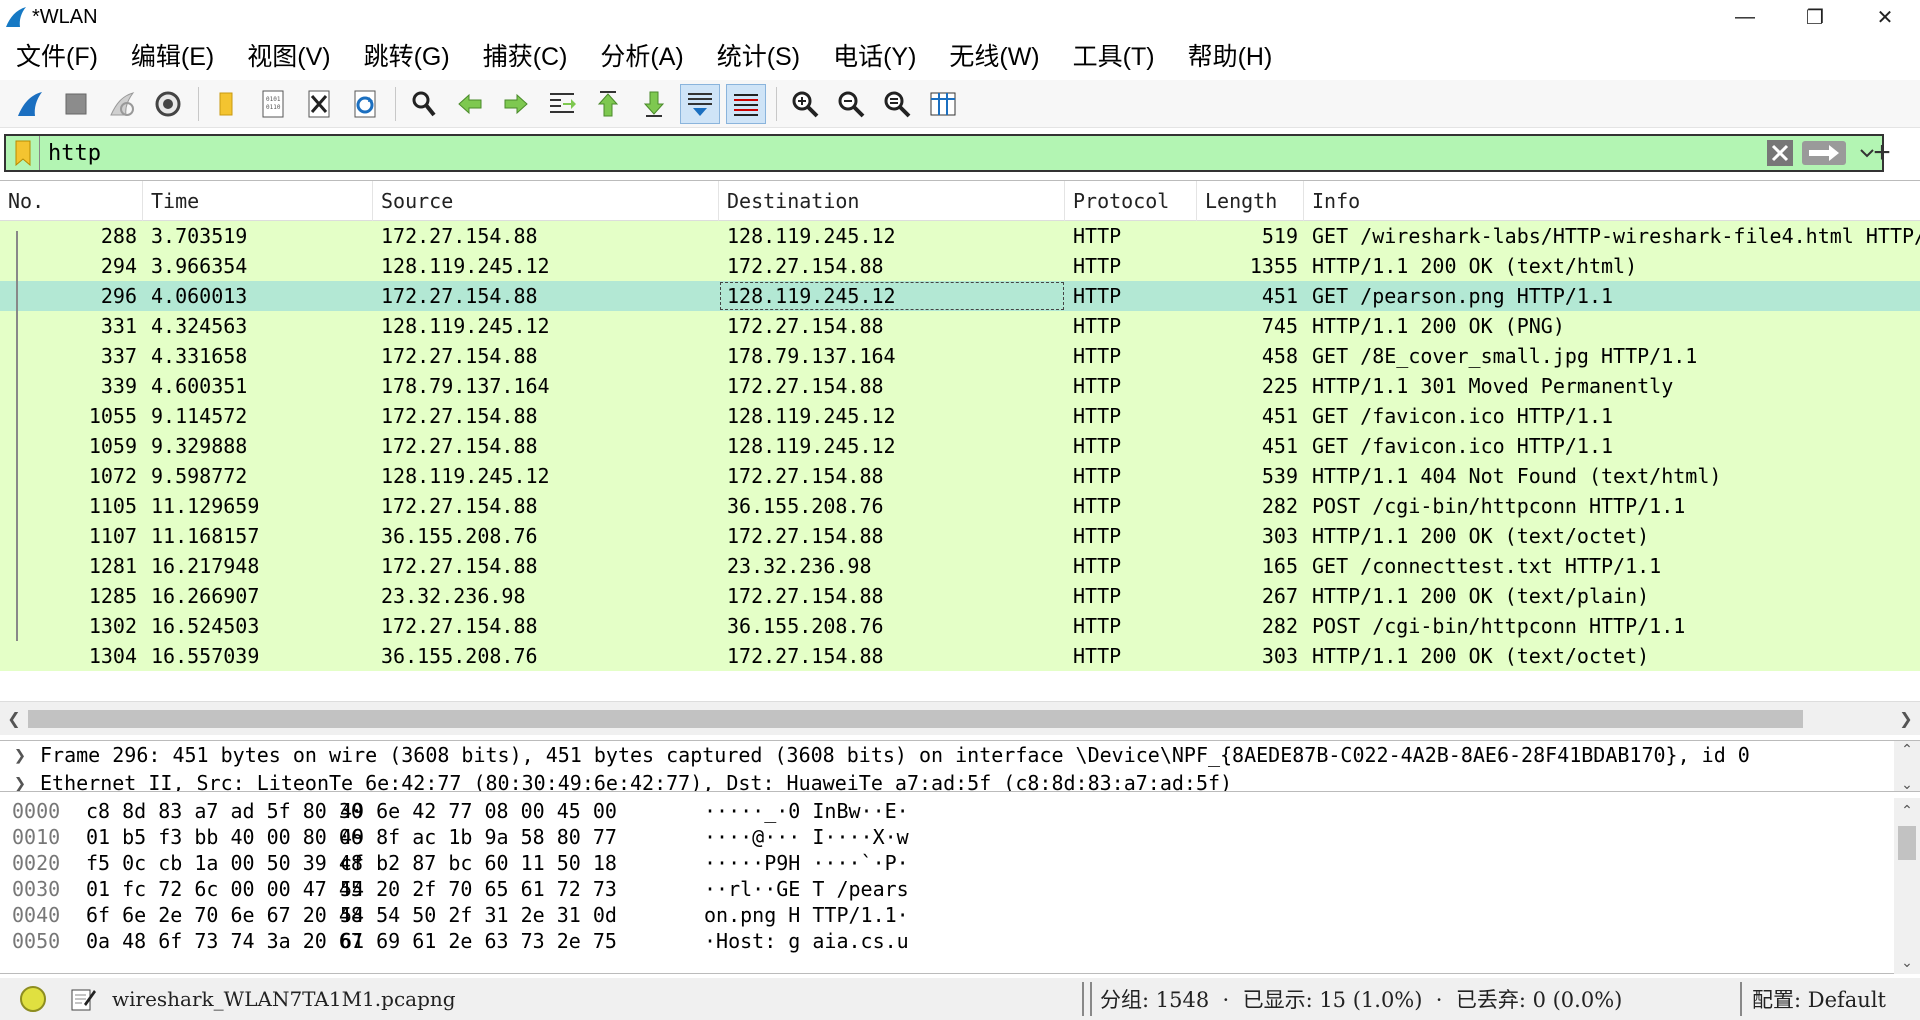 Image resolution: width=1920 pixels, height=1020 pixels. What do you see at coordinates (258, 200) in the screenshot?
I see `column-header-time: Time` at bounding box center [258, 200].